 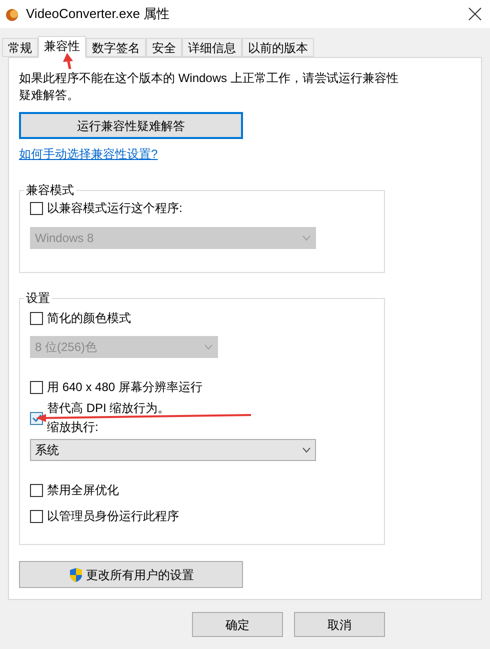 What do you see at coordinates (124, 387) in the screenshot?
I see `checkbox-label: 用 640 x 480 屏幕分辨率运行` at bounding box center [124, 387].